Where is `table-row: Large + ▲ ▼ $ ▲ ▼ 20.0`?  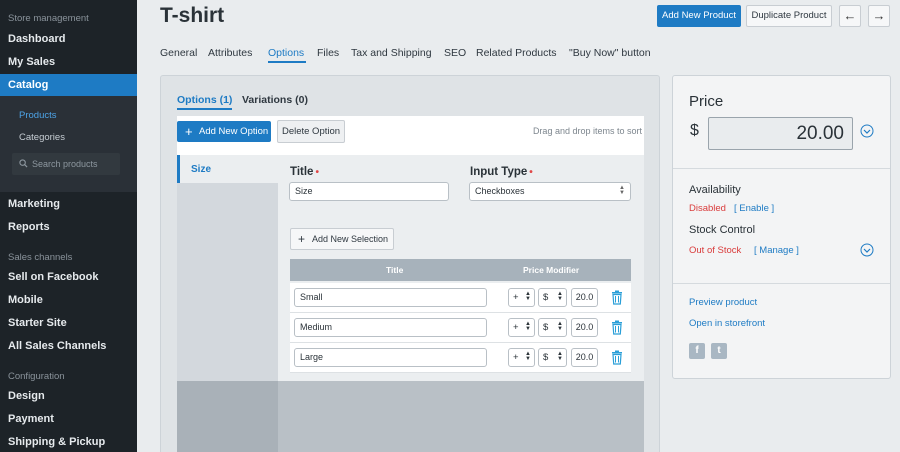 table-row: Large + ▲ ▼ $ ▲ ▼ 20.0 is located at coordinates (460, 358).